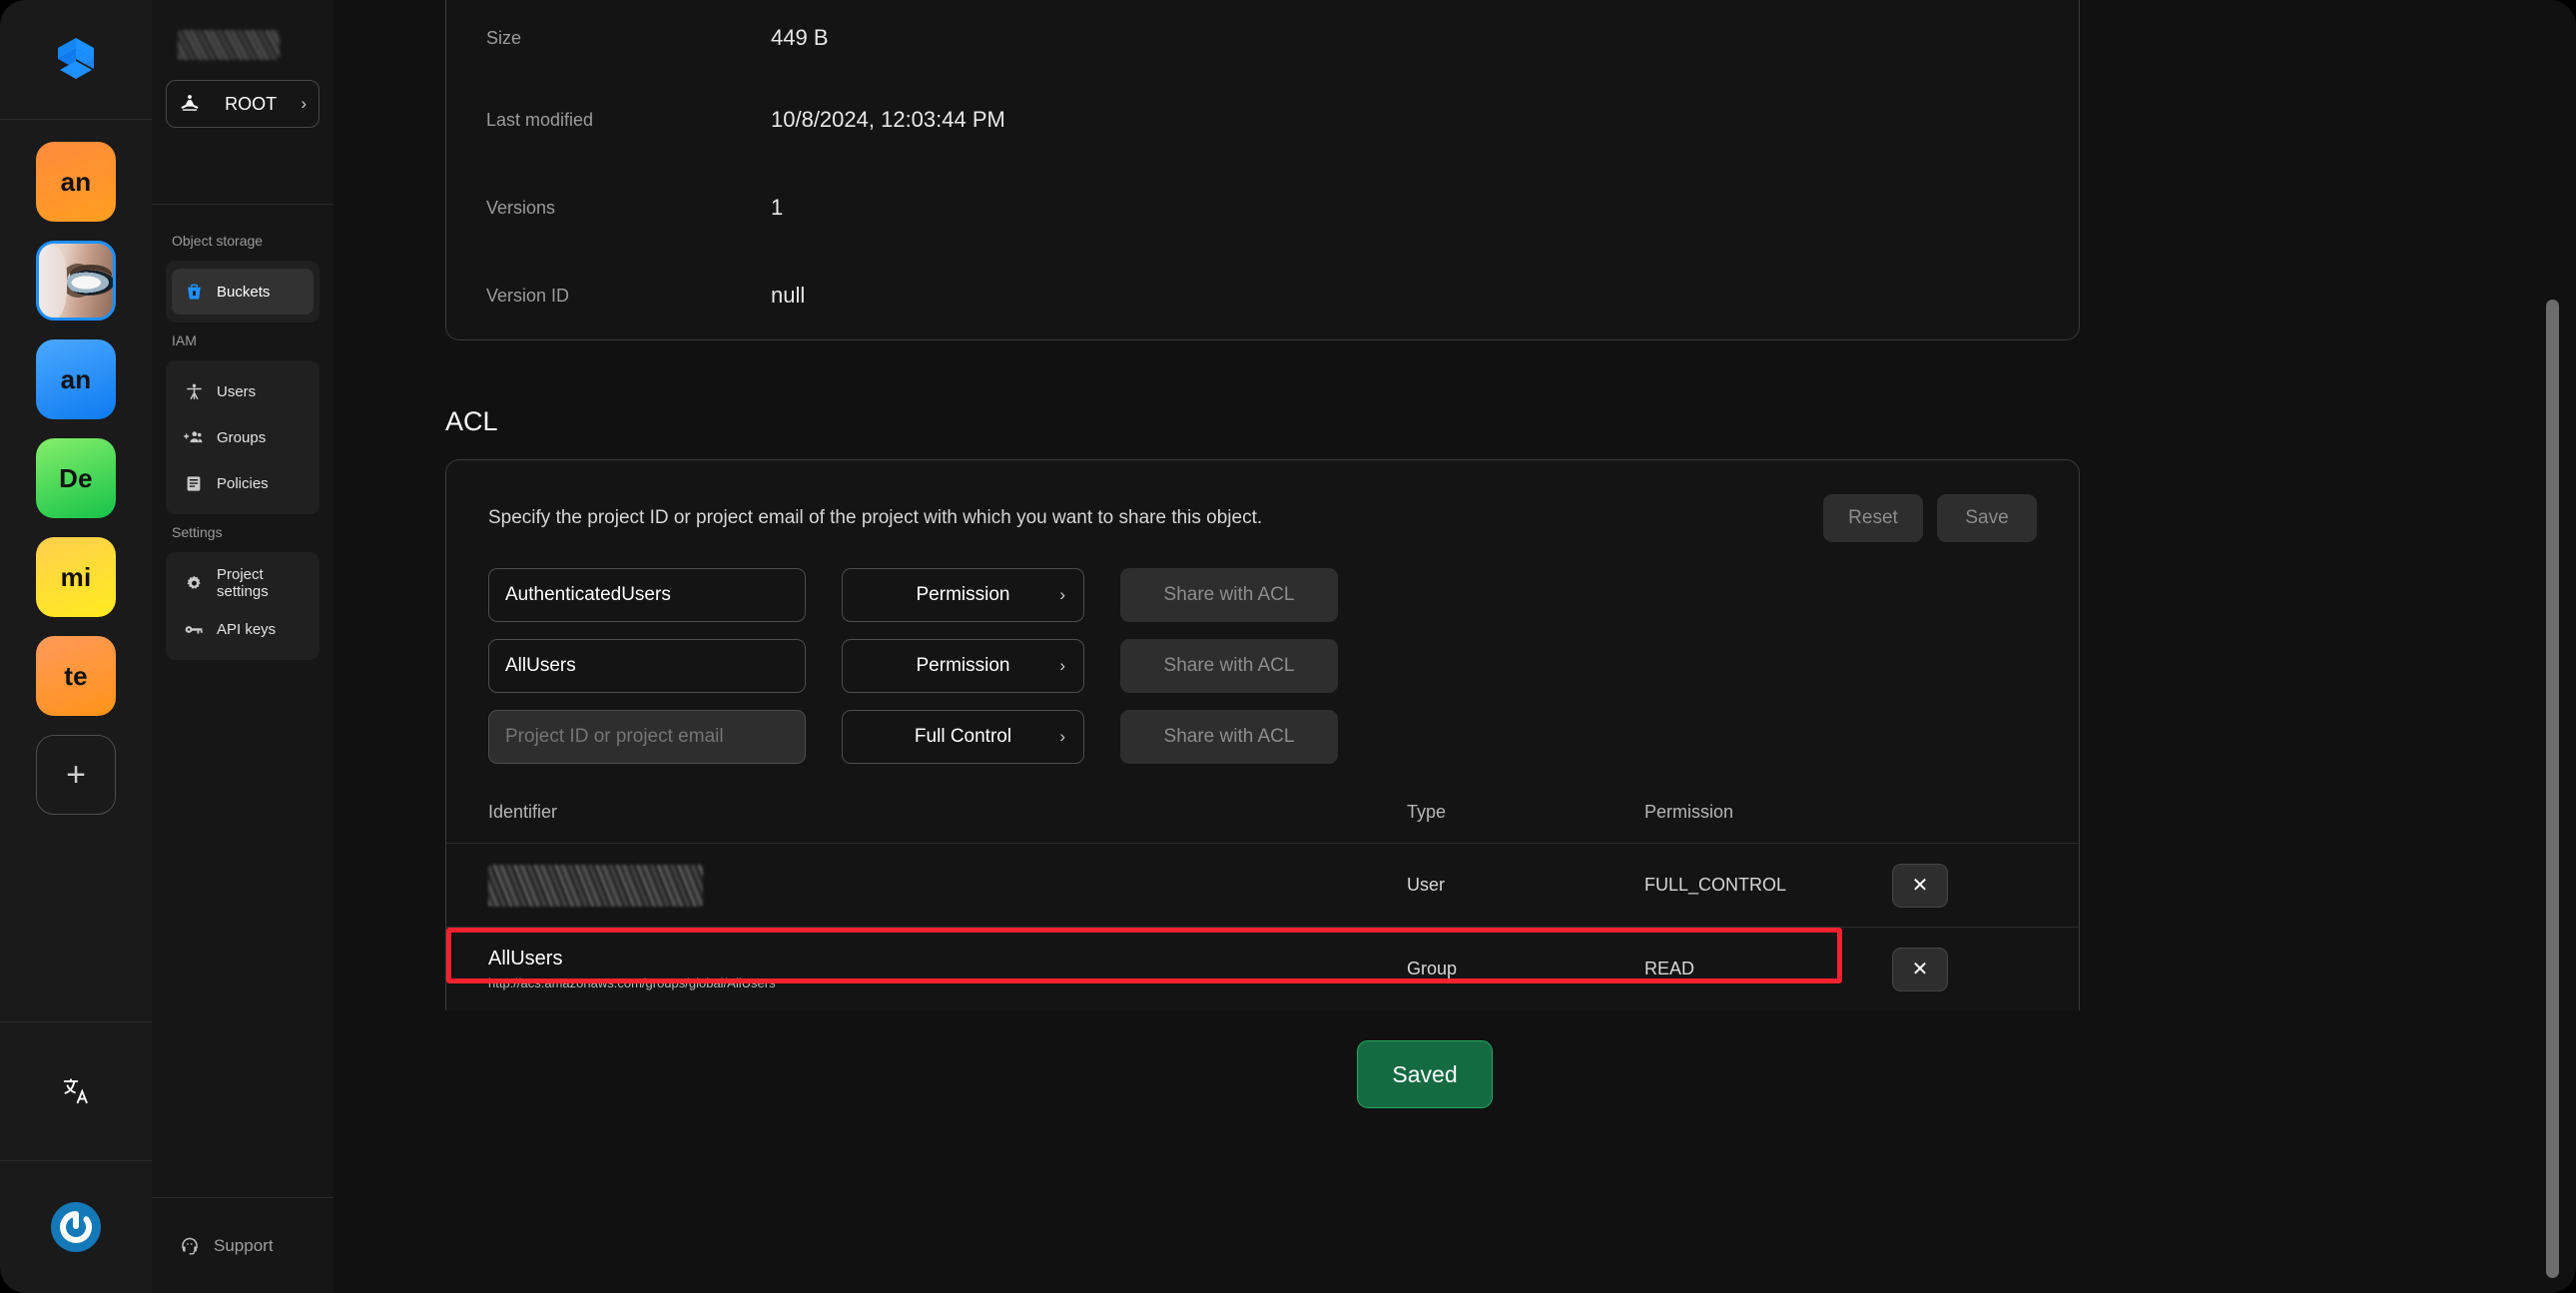 Image resolution: width=2576 pixels, height=1293 pixels. Describe the element at coordinates (525, 959) in the screenshot. I see `identifier-name: AllUsers` at that location.